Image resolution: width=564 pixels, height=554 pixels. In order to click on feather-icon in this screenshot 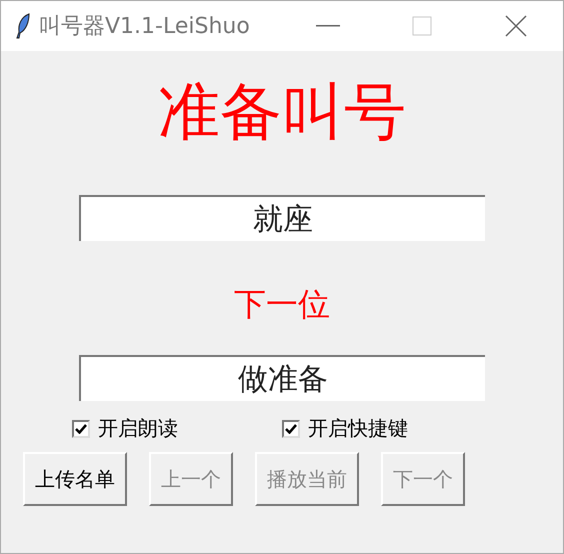, I will do `click(23, 26)`.